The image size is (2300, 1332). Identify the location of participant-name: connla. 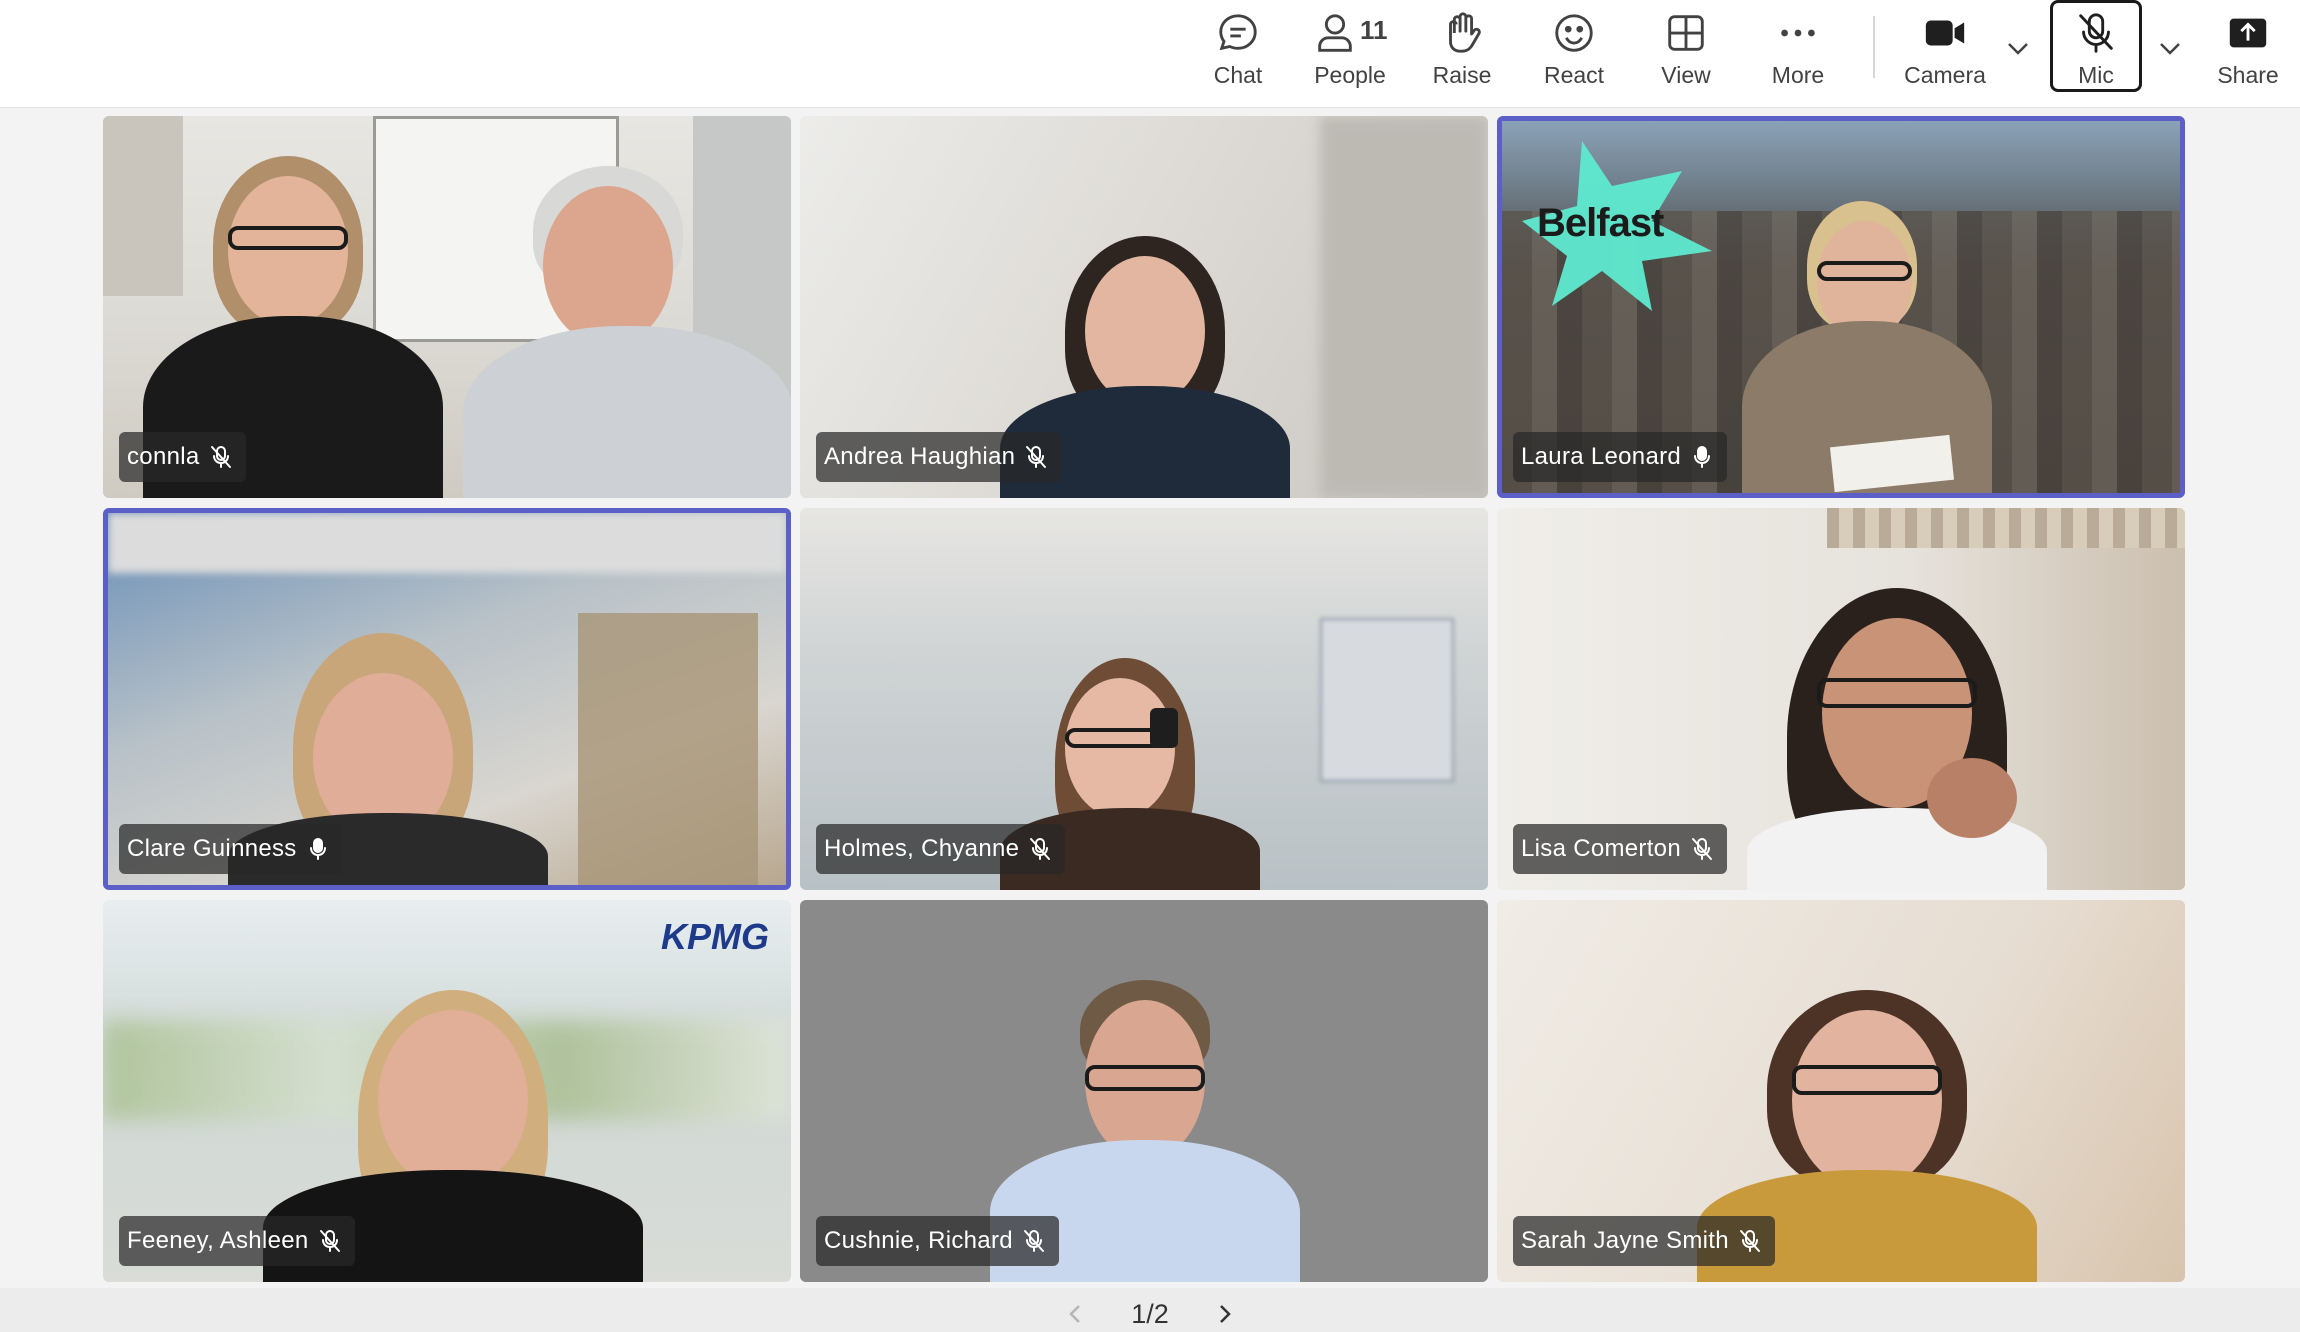
(163, 456).